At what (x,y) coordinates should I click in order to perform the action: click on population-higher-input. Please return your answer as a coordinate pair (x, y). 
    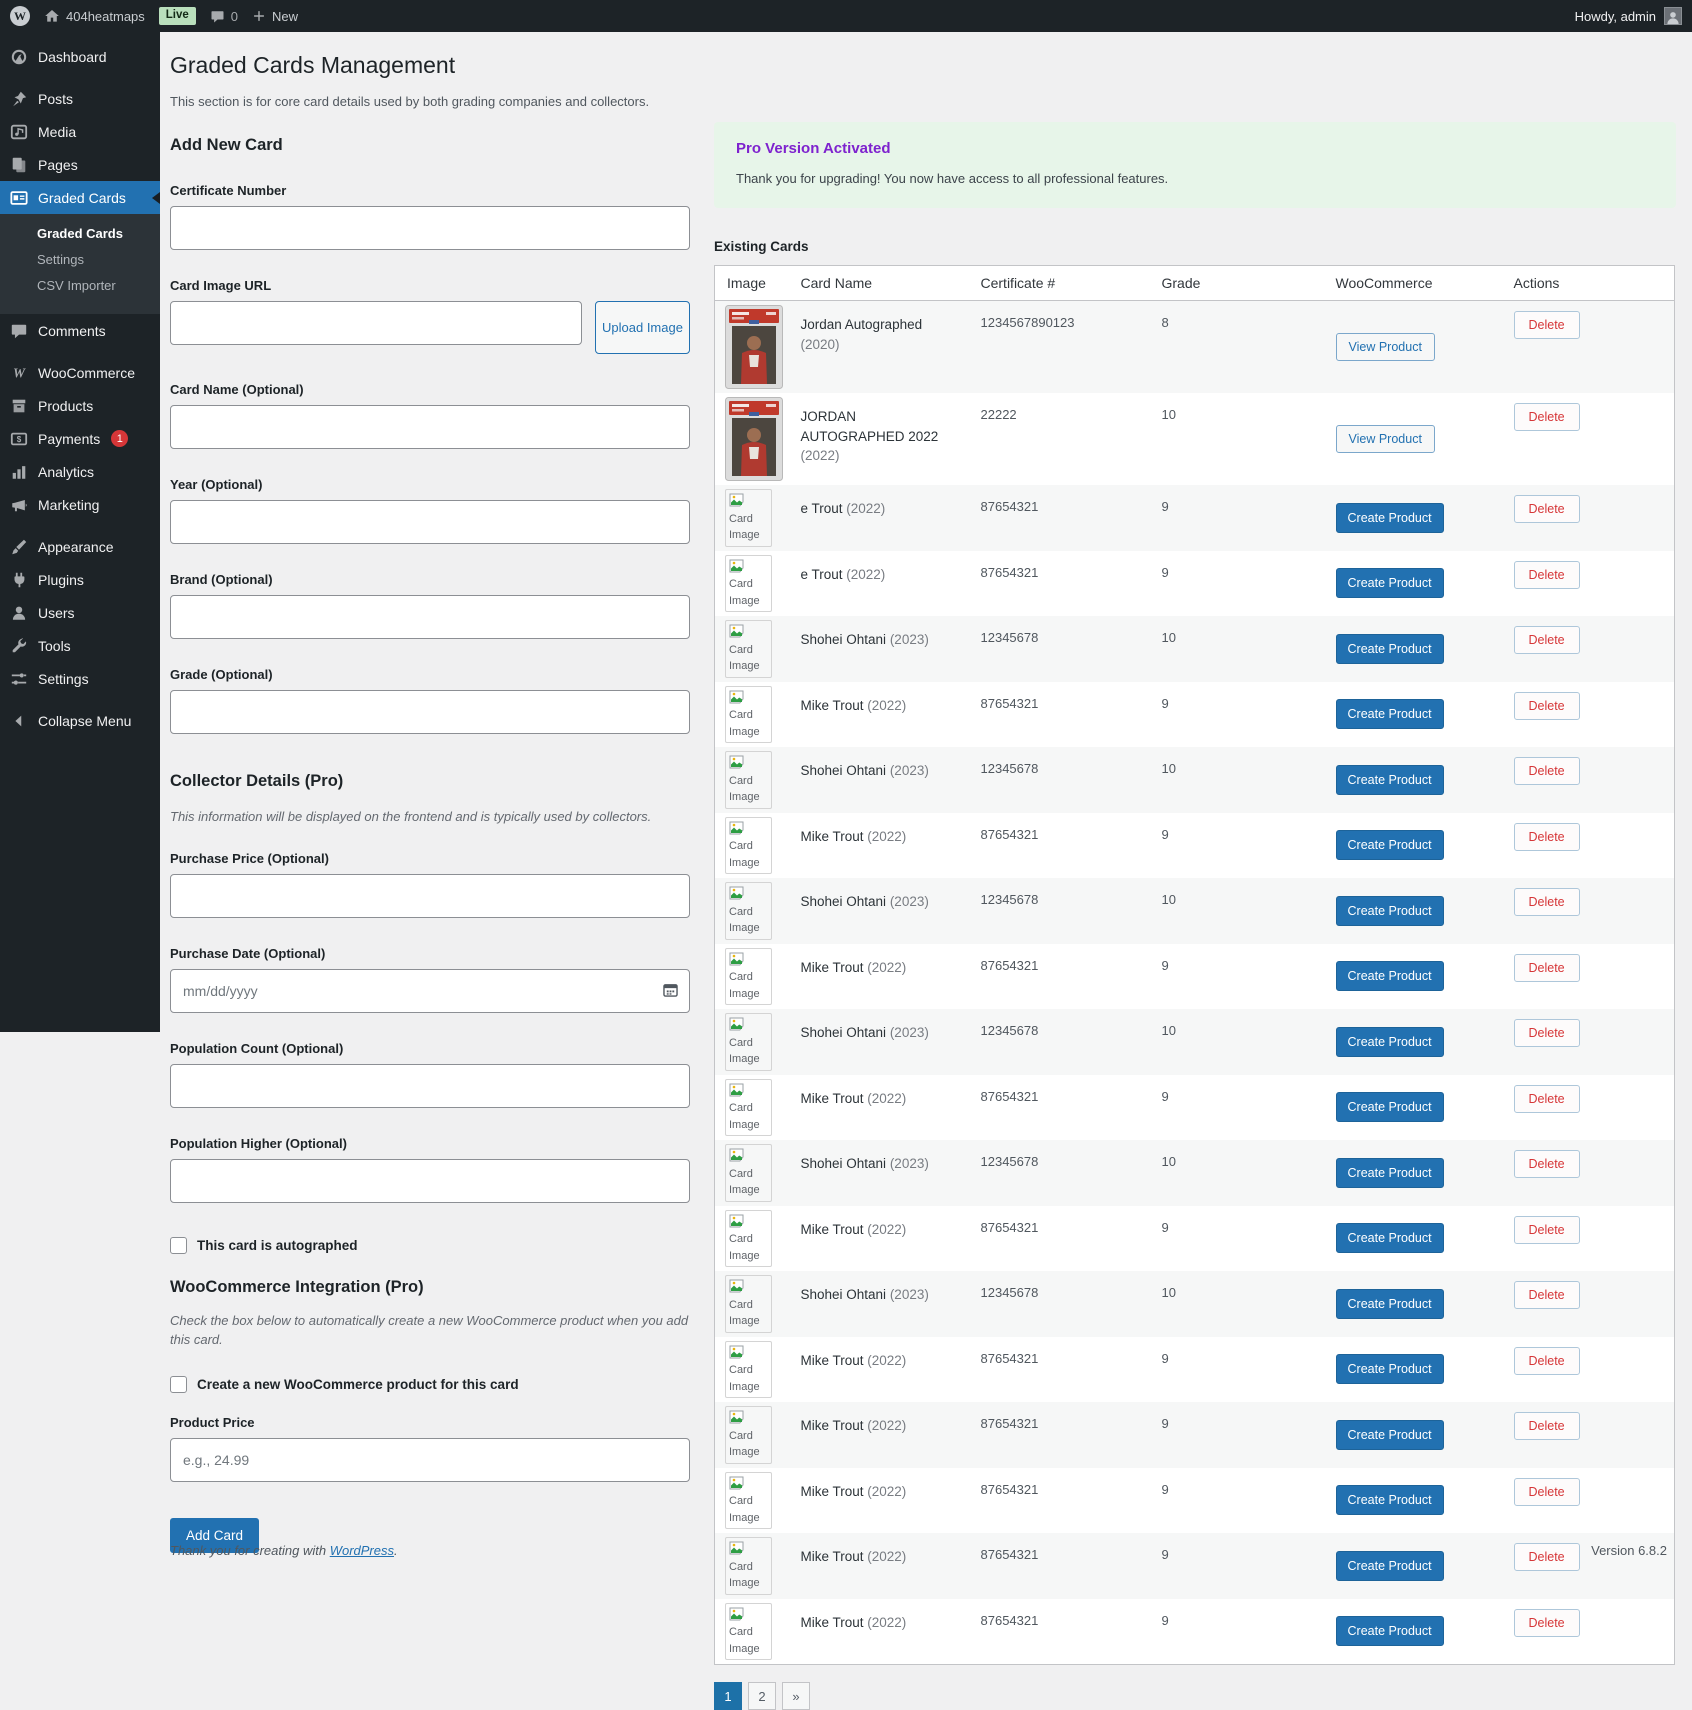
    Looking at the image, I should click on (430, 1180).